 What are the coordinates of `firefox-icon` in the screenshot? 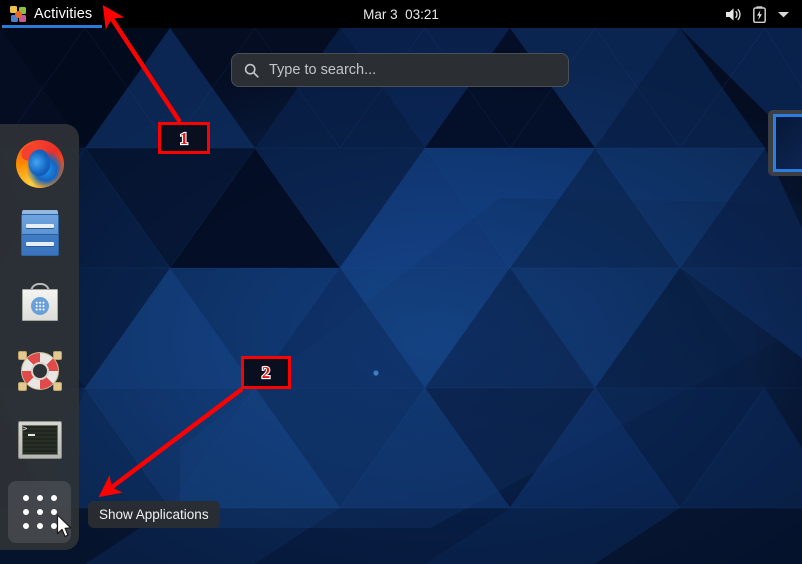 It's located at (39, 164).